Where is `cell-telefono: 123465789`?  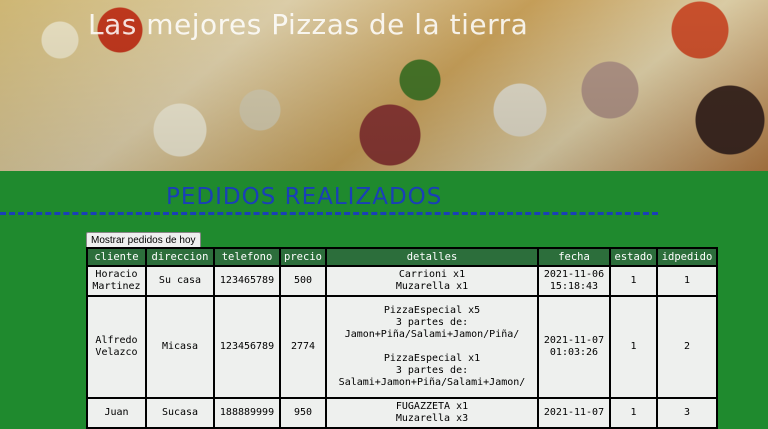 cell-telefono: 123465789 is located at coordinates (247, 281).